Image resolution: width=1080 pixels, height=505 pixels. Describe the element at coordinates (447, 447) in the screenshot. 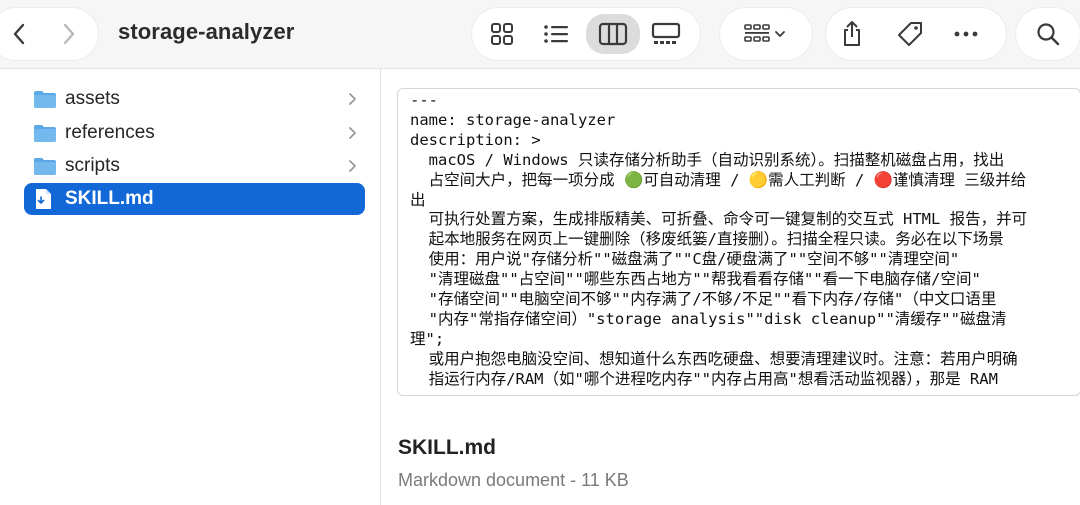

I see `preview-file-name: SKILL.md` at that location.